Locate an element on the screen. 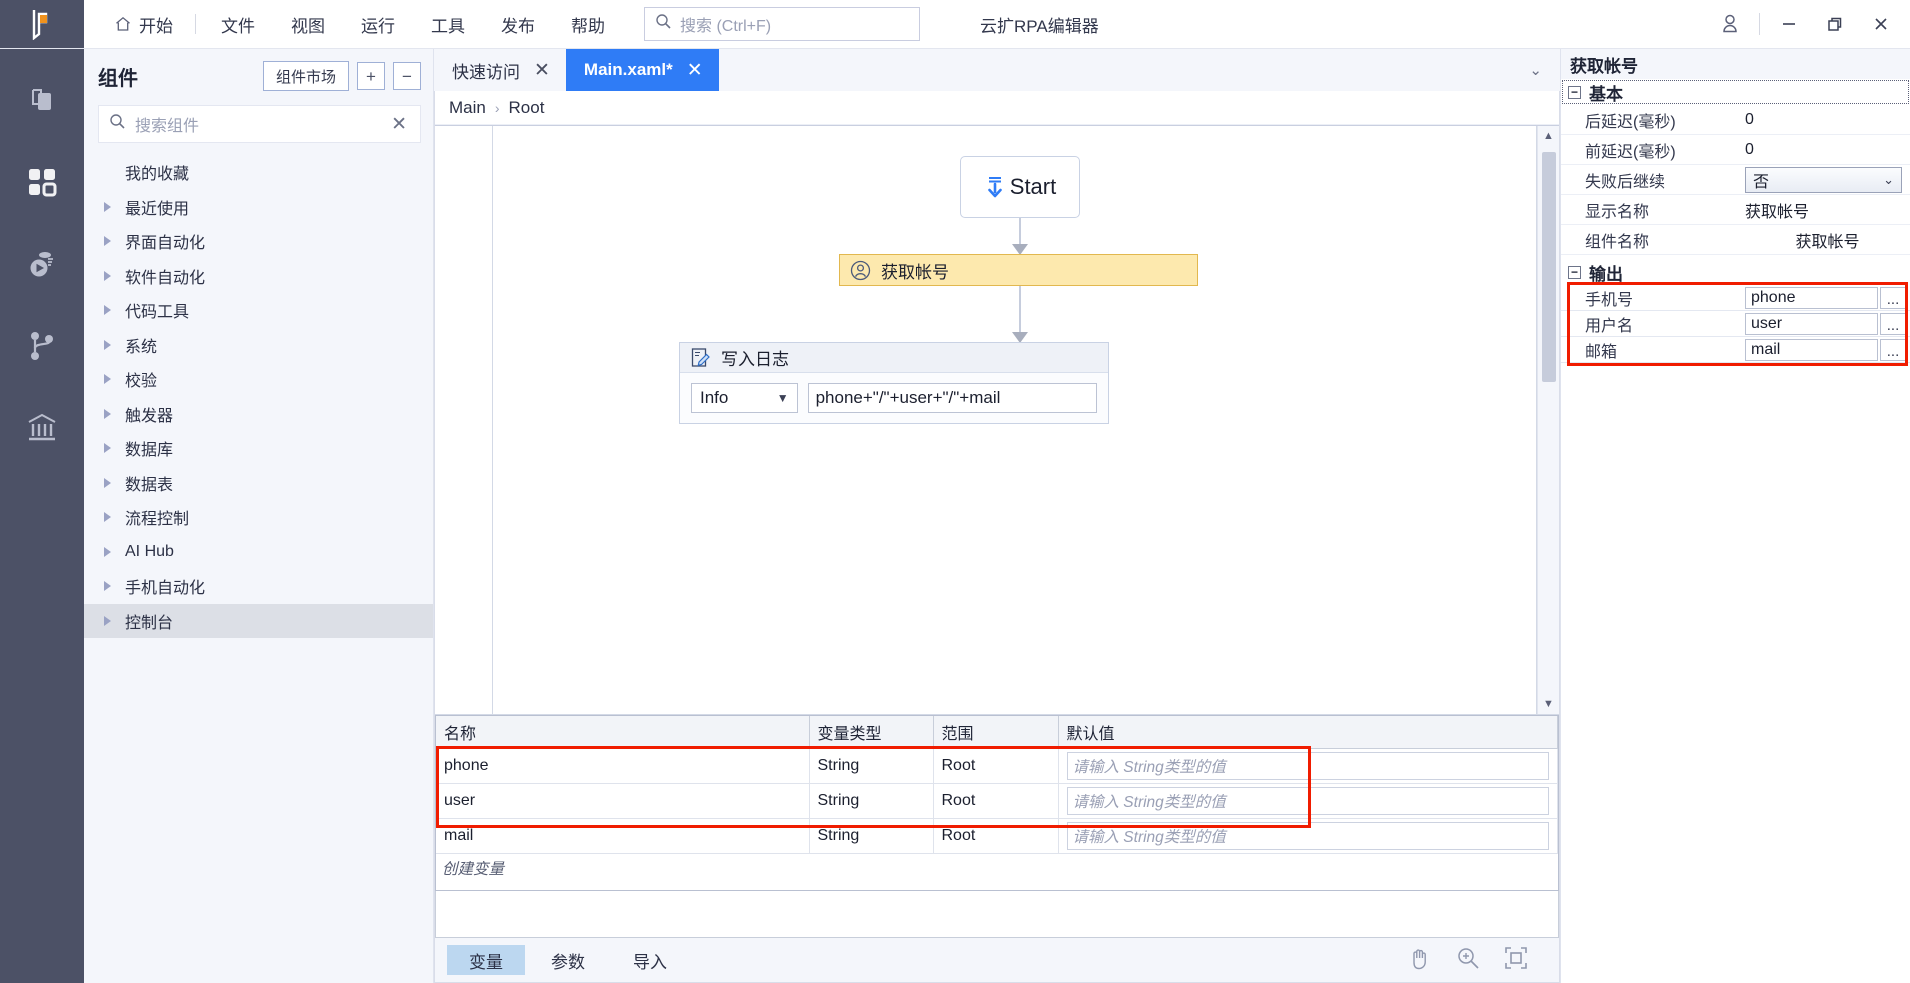 This screenshot has width=1910, height=983. collapse-all-button: − is located at coordinates (407, 76).